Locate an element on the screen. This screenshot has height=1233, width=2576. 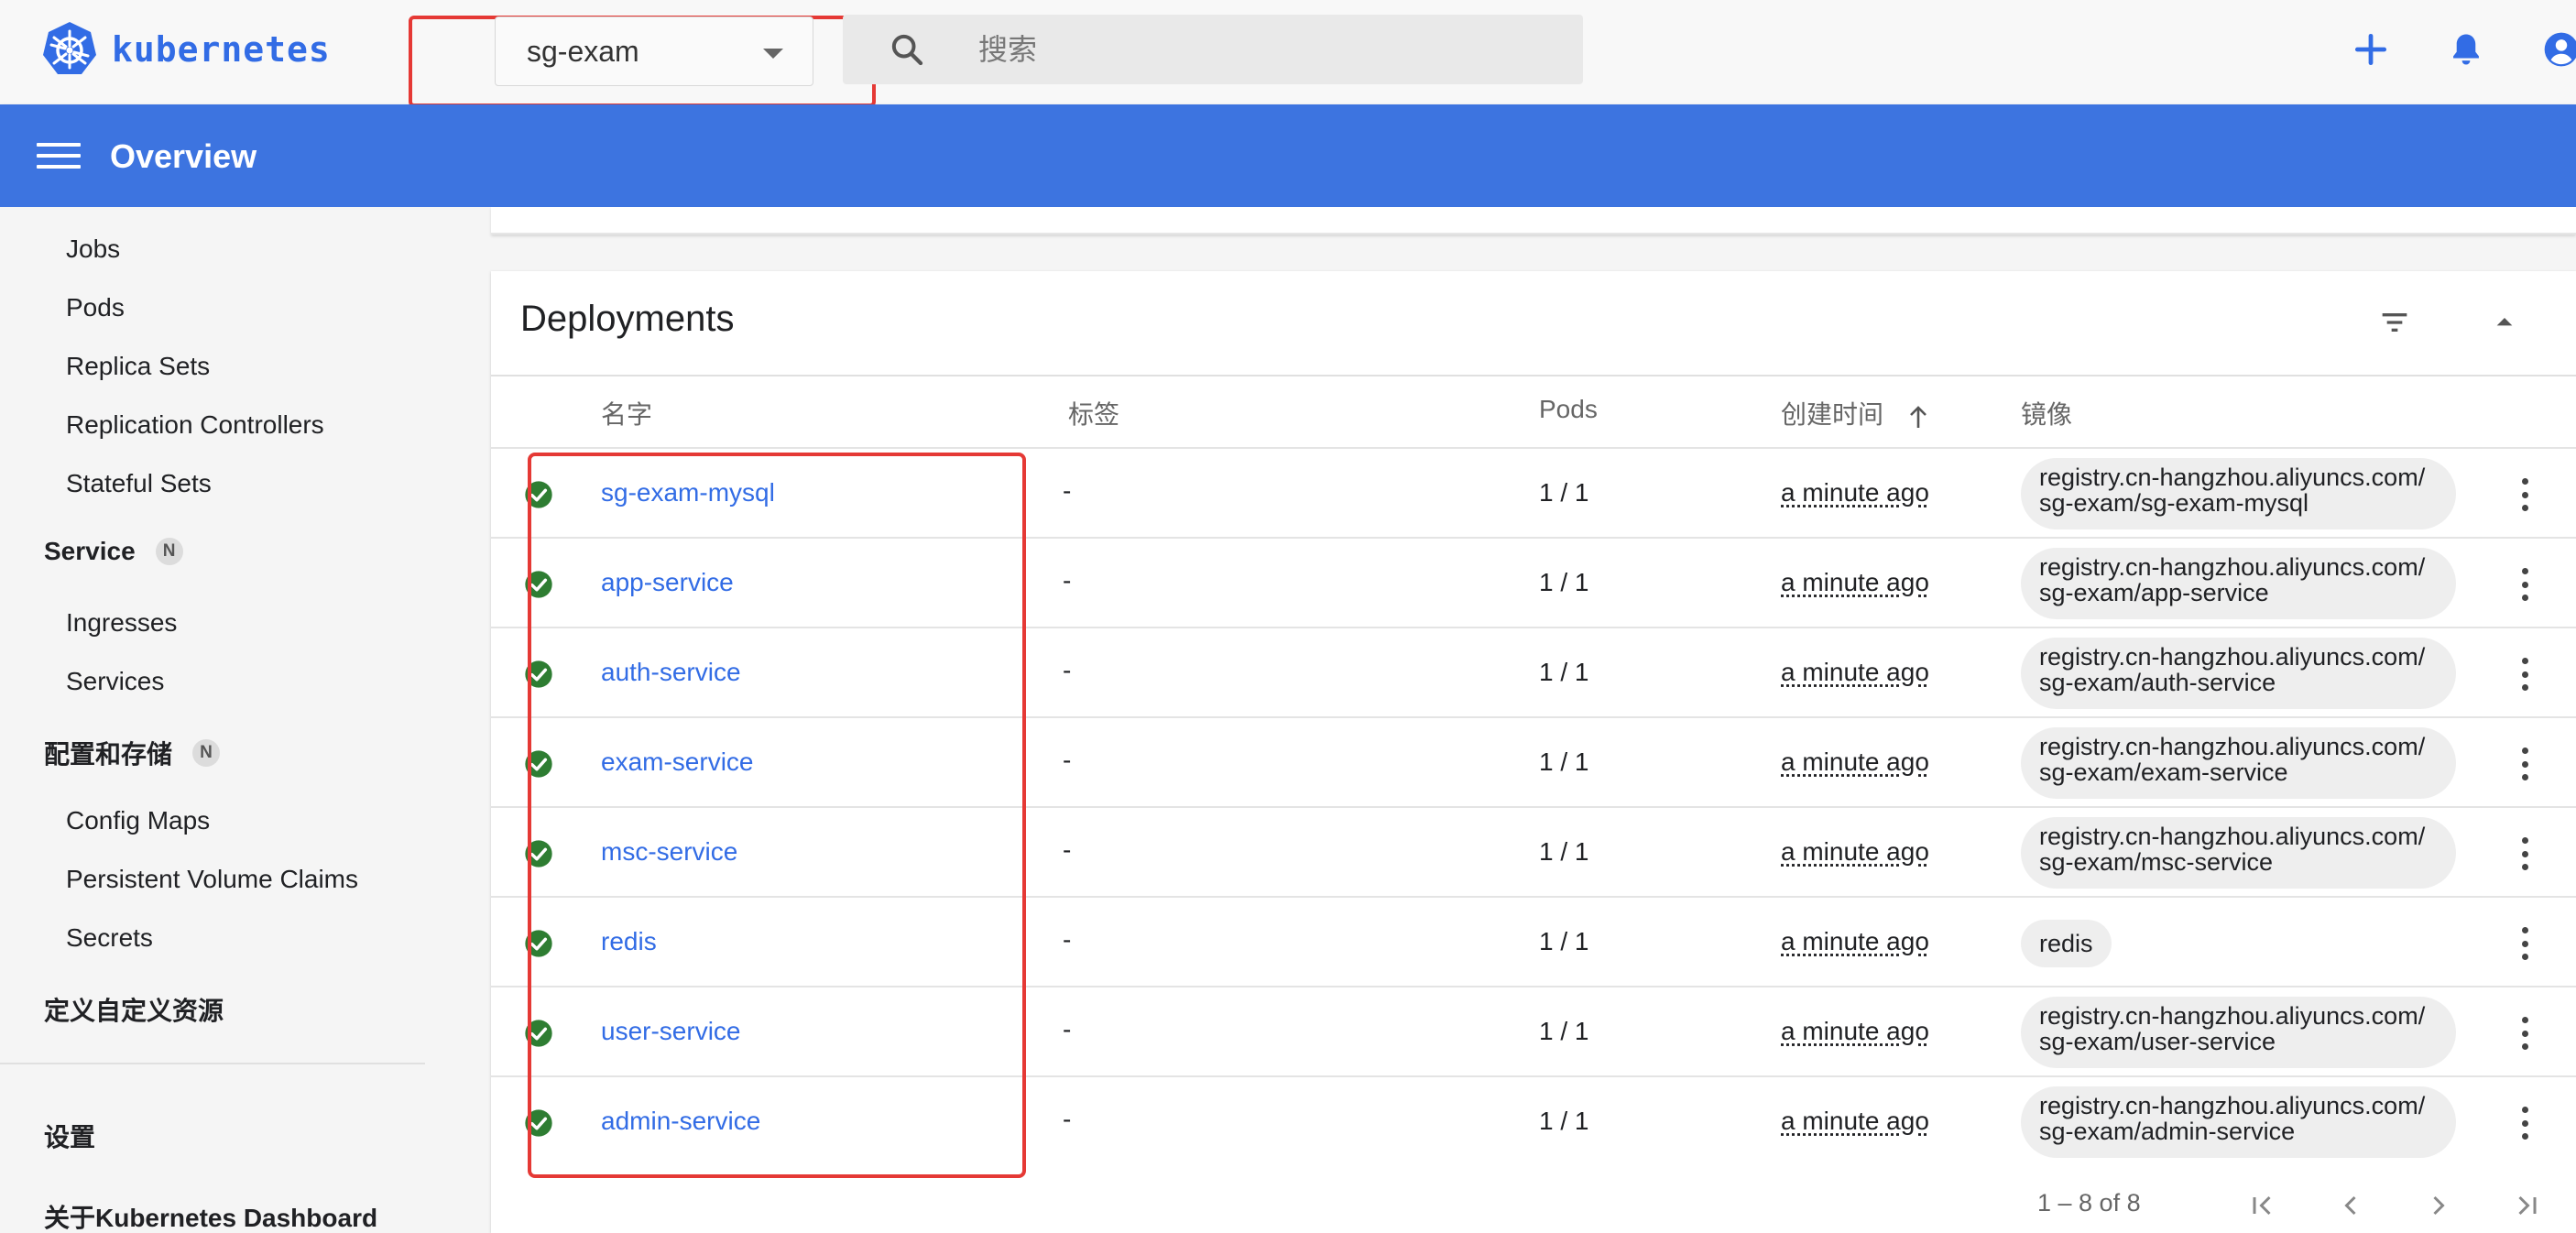
column-header-created-label: 创建时间 is located at coordinates (1832, 414).